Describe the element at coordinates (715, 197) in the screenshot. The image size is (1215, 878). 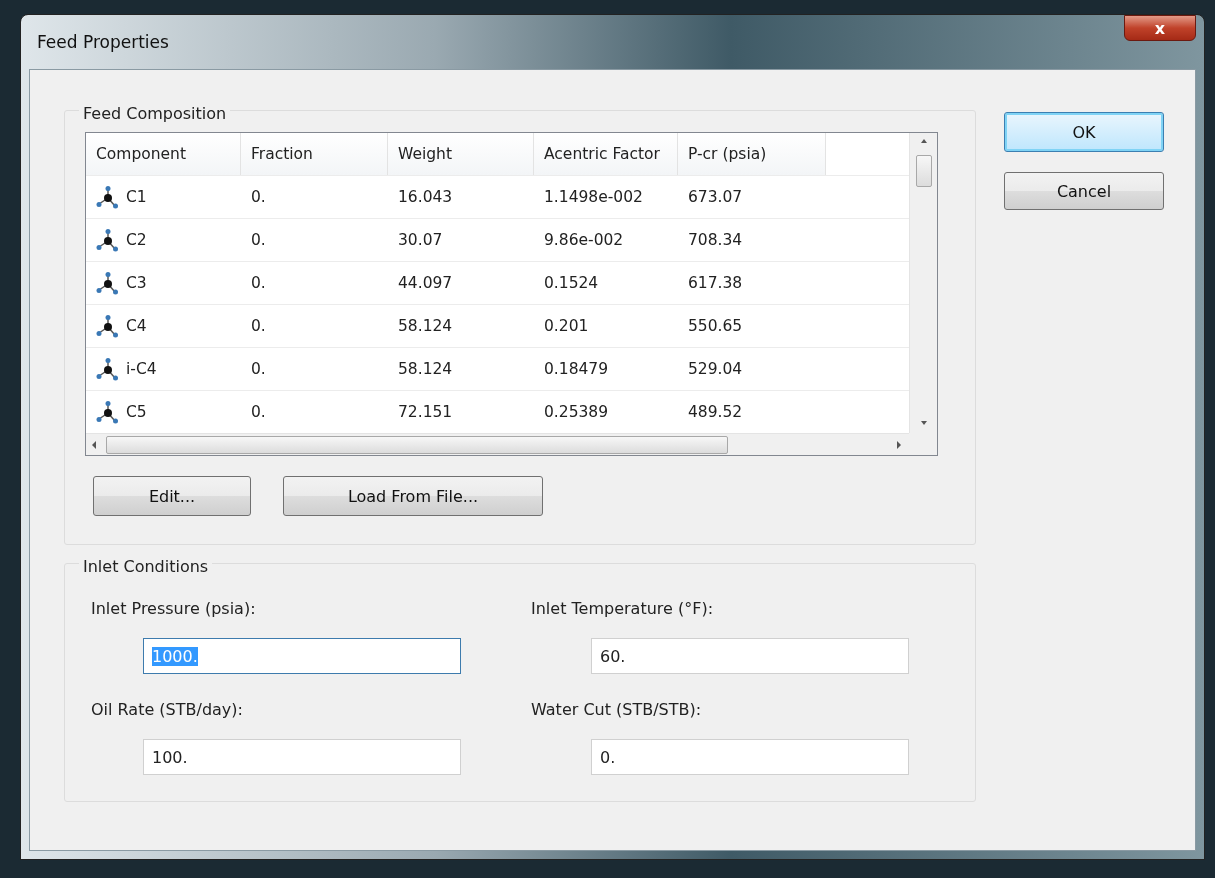
I see `table-cell-text: 673.07` at that location.